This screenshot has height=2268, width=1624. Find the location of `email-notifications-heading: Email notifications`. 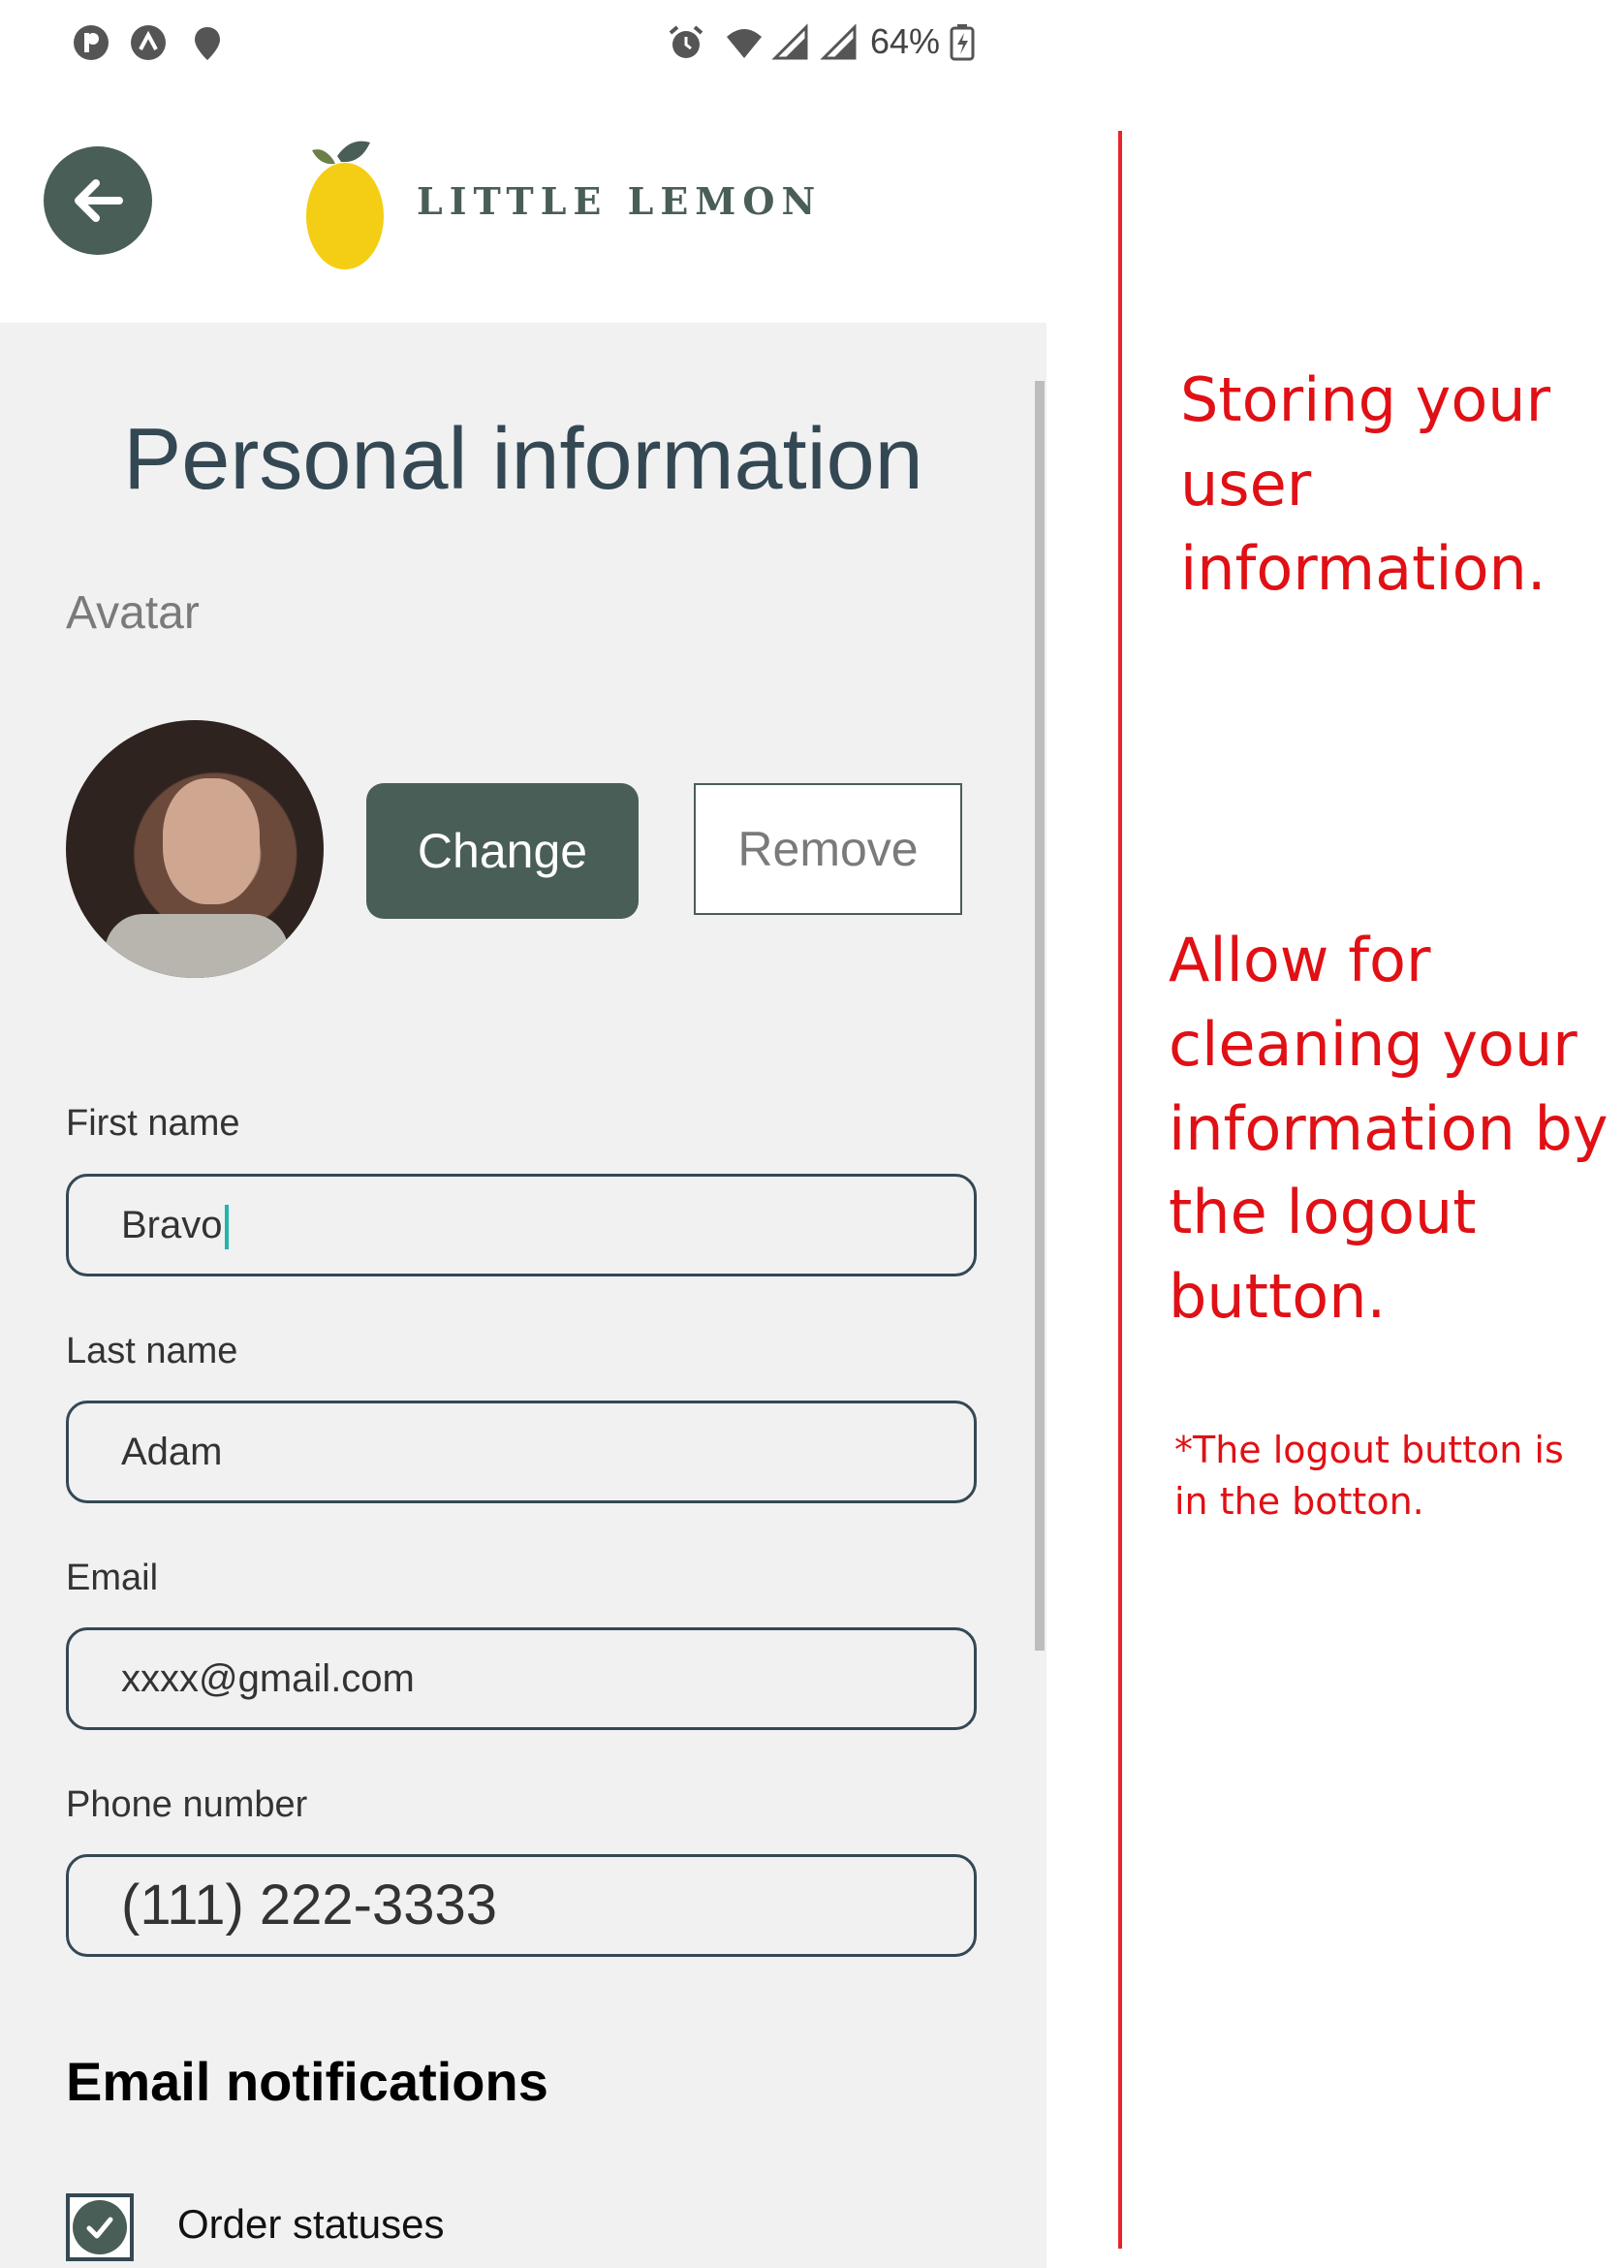

email-notifications-heading: Email notifications is located at coordinates (307, 2081).